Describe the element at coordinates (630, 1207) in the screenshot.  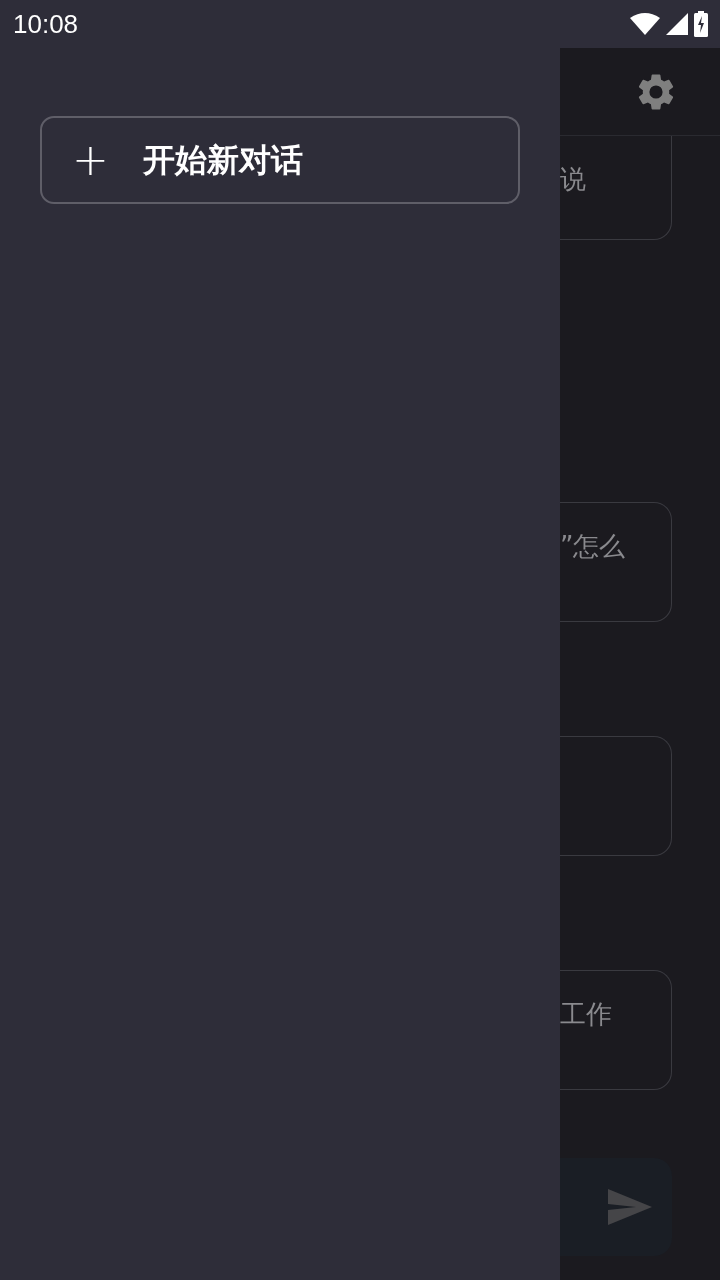
I see `send-icon` at that location.